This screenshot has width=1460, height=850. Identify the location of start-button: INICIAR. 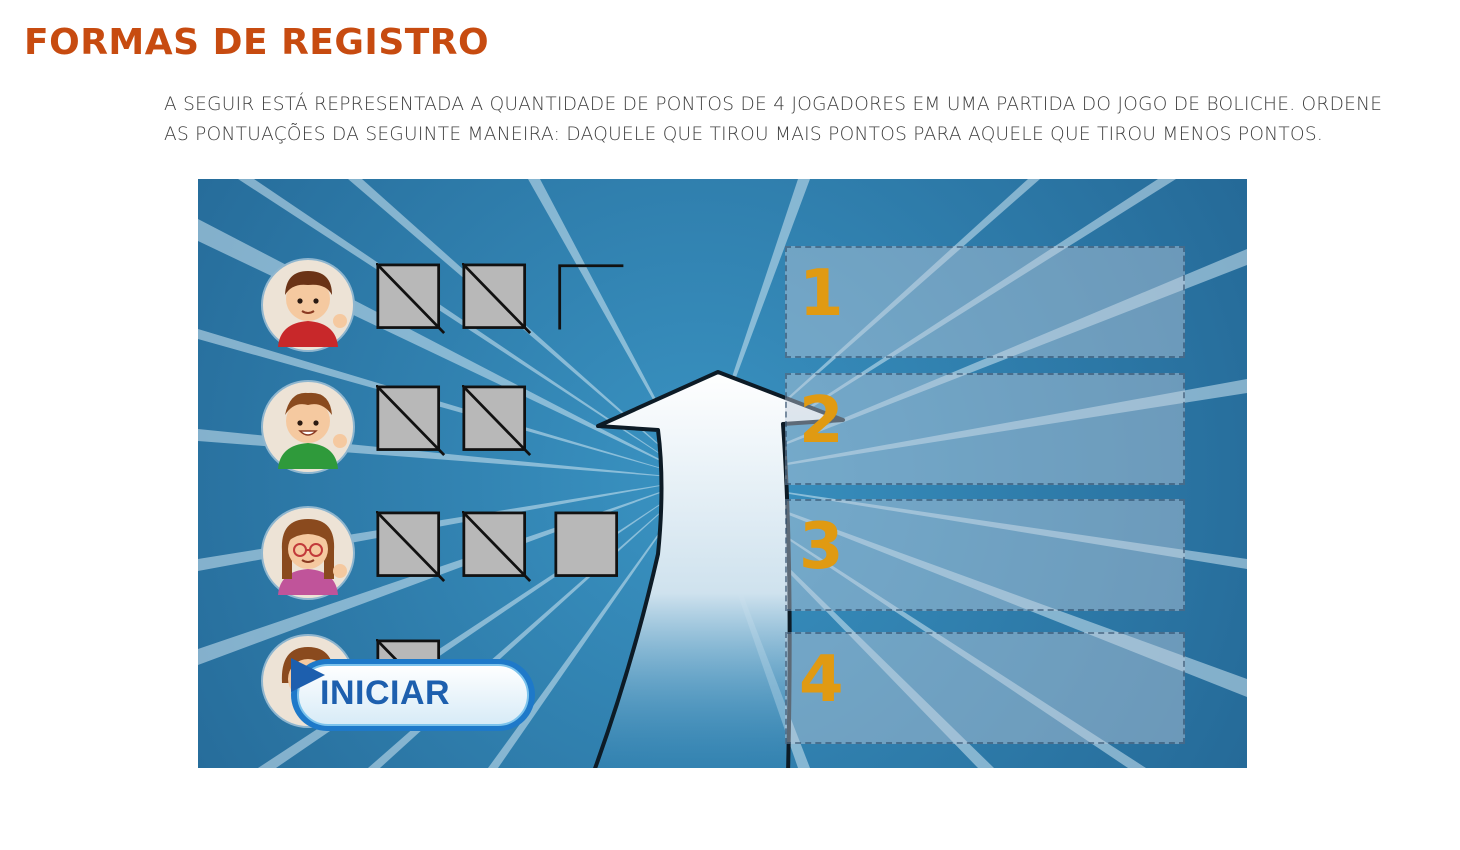
(413, 695).